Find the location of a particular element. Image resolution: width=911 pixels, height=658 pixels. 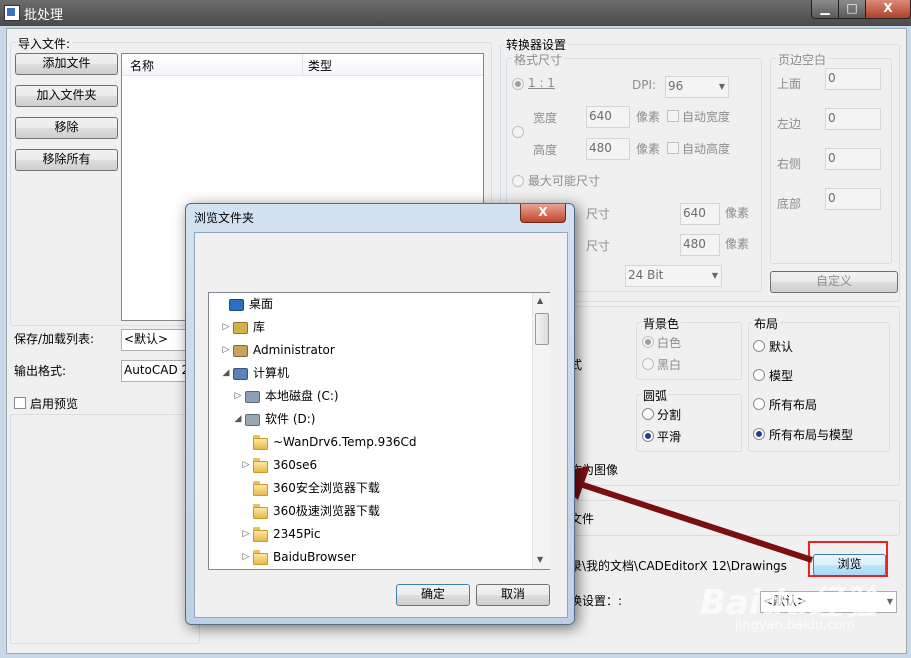

tree-item: 360极速浏览器下载 is located at coordinates (370, 511).